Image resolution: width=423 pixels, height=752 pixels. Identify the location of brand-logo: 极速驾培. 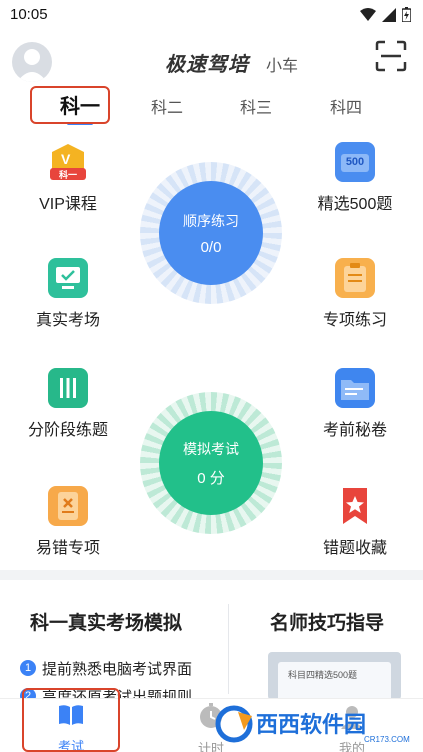
(207, 65).